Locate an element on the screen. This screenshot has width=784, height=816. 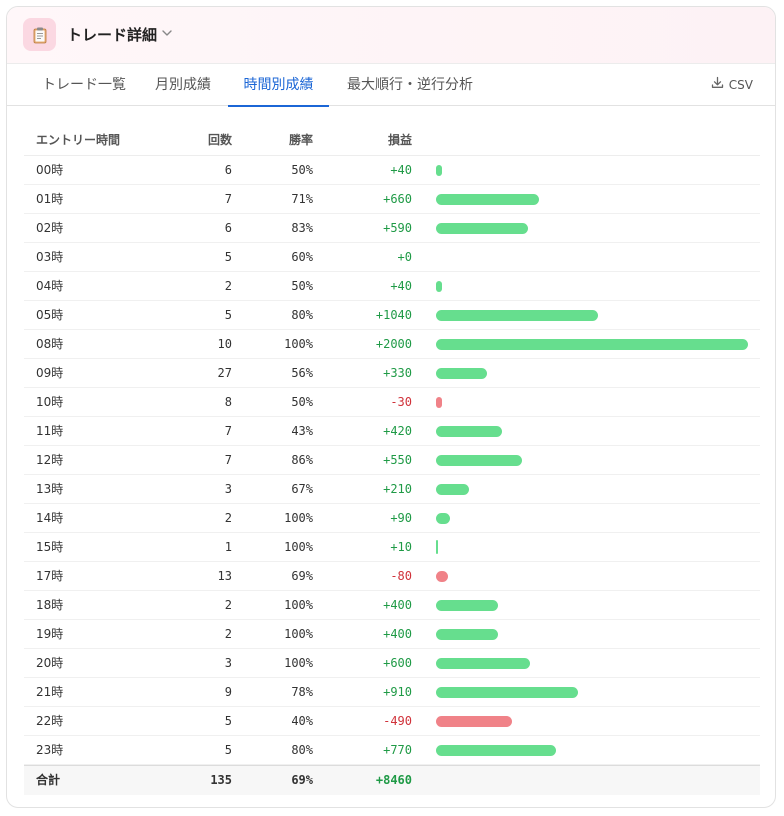
table-row: 08時 10 100% +2000 is located at coordinates (392, 344).